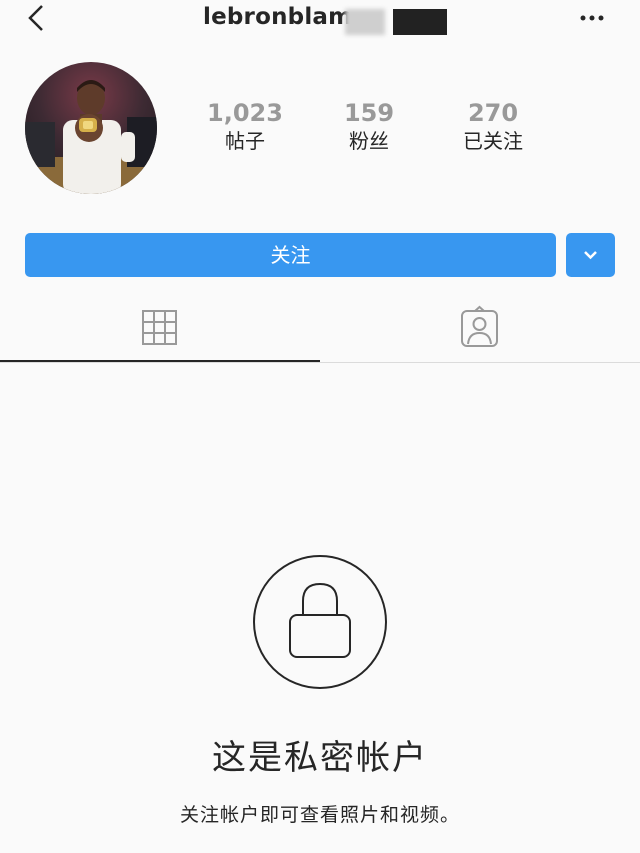 Image resolution: width=640 pixels, height=853 pixels. I want to click on stat-posts: 1,023 帖子, so click(245, 126).